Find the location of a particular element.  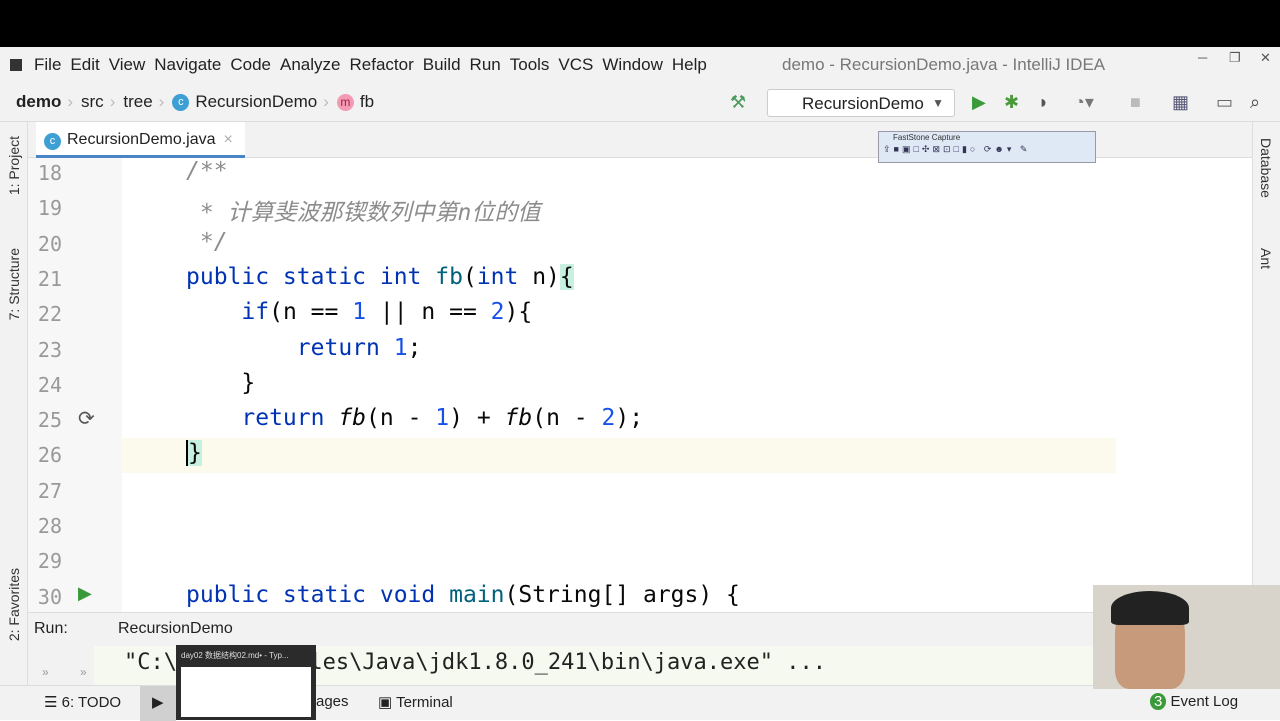

line-number: 26 is located at coordinates (49, 455).